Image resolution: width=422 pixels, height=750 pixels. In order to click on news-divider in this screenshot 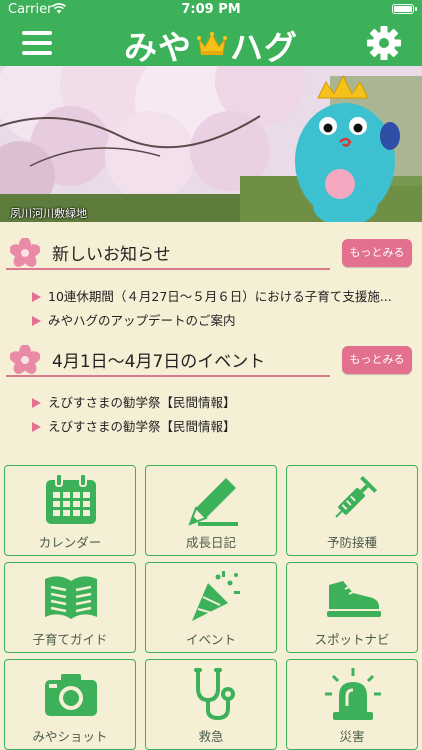, I will do `click(168, 269)`.